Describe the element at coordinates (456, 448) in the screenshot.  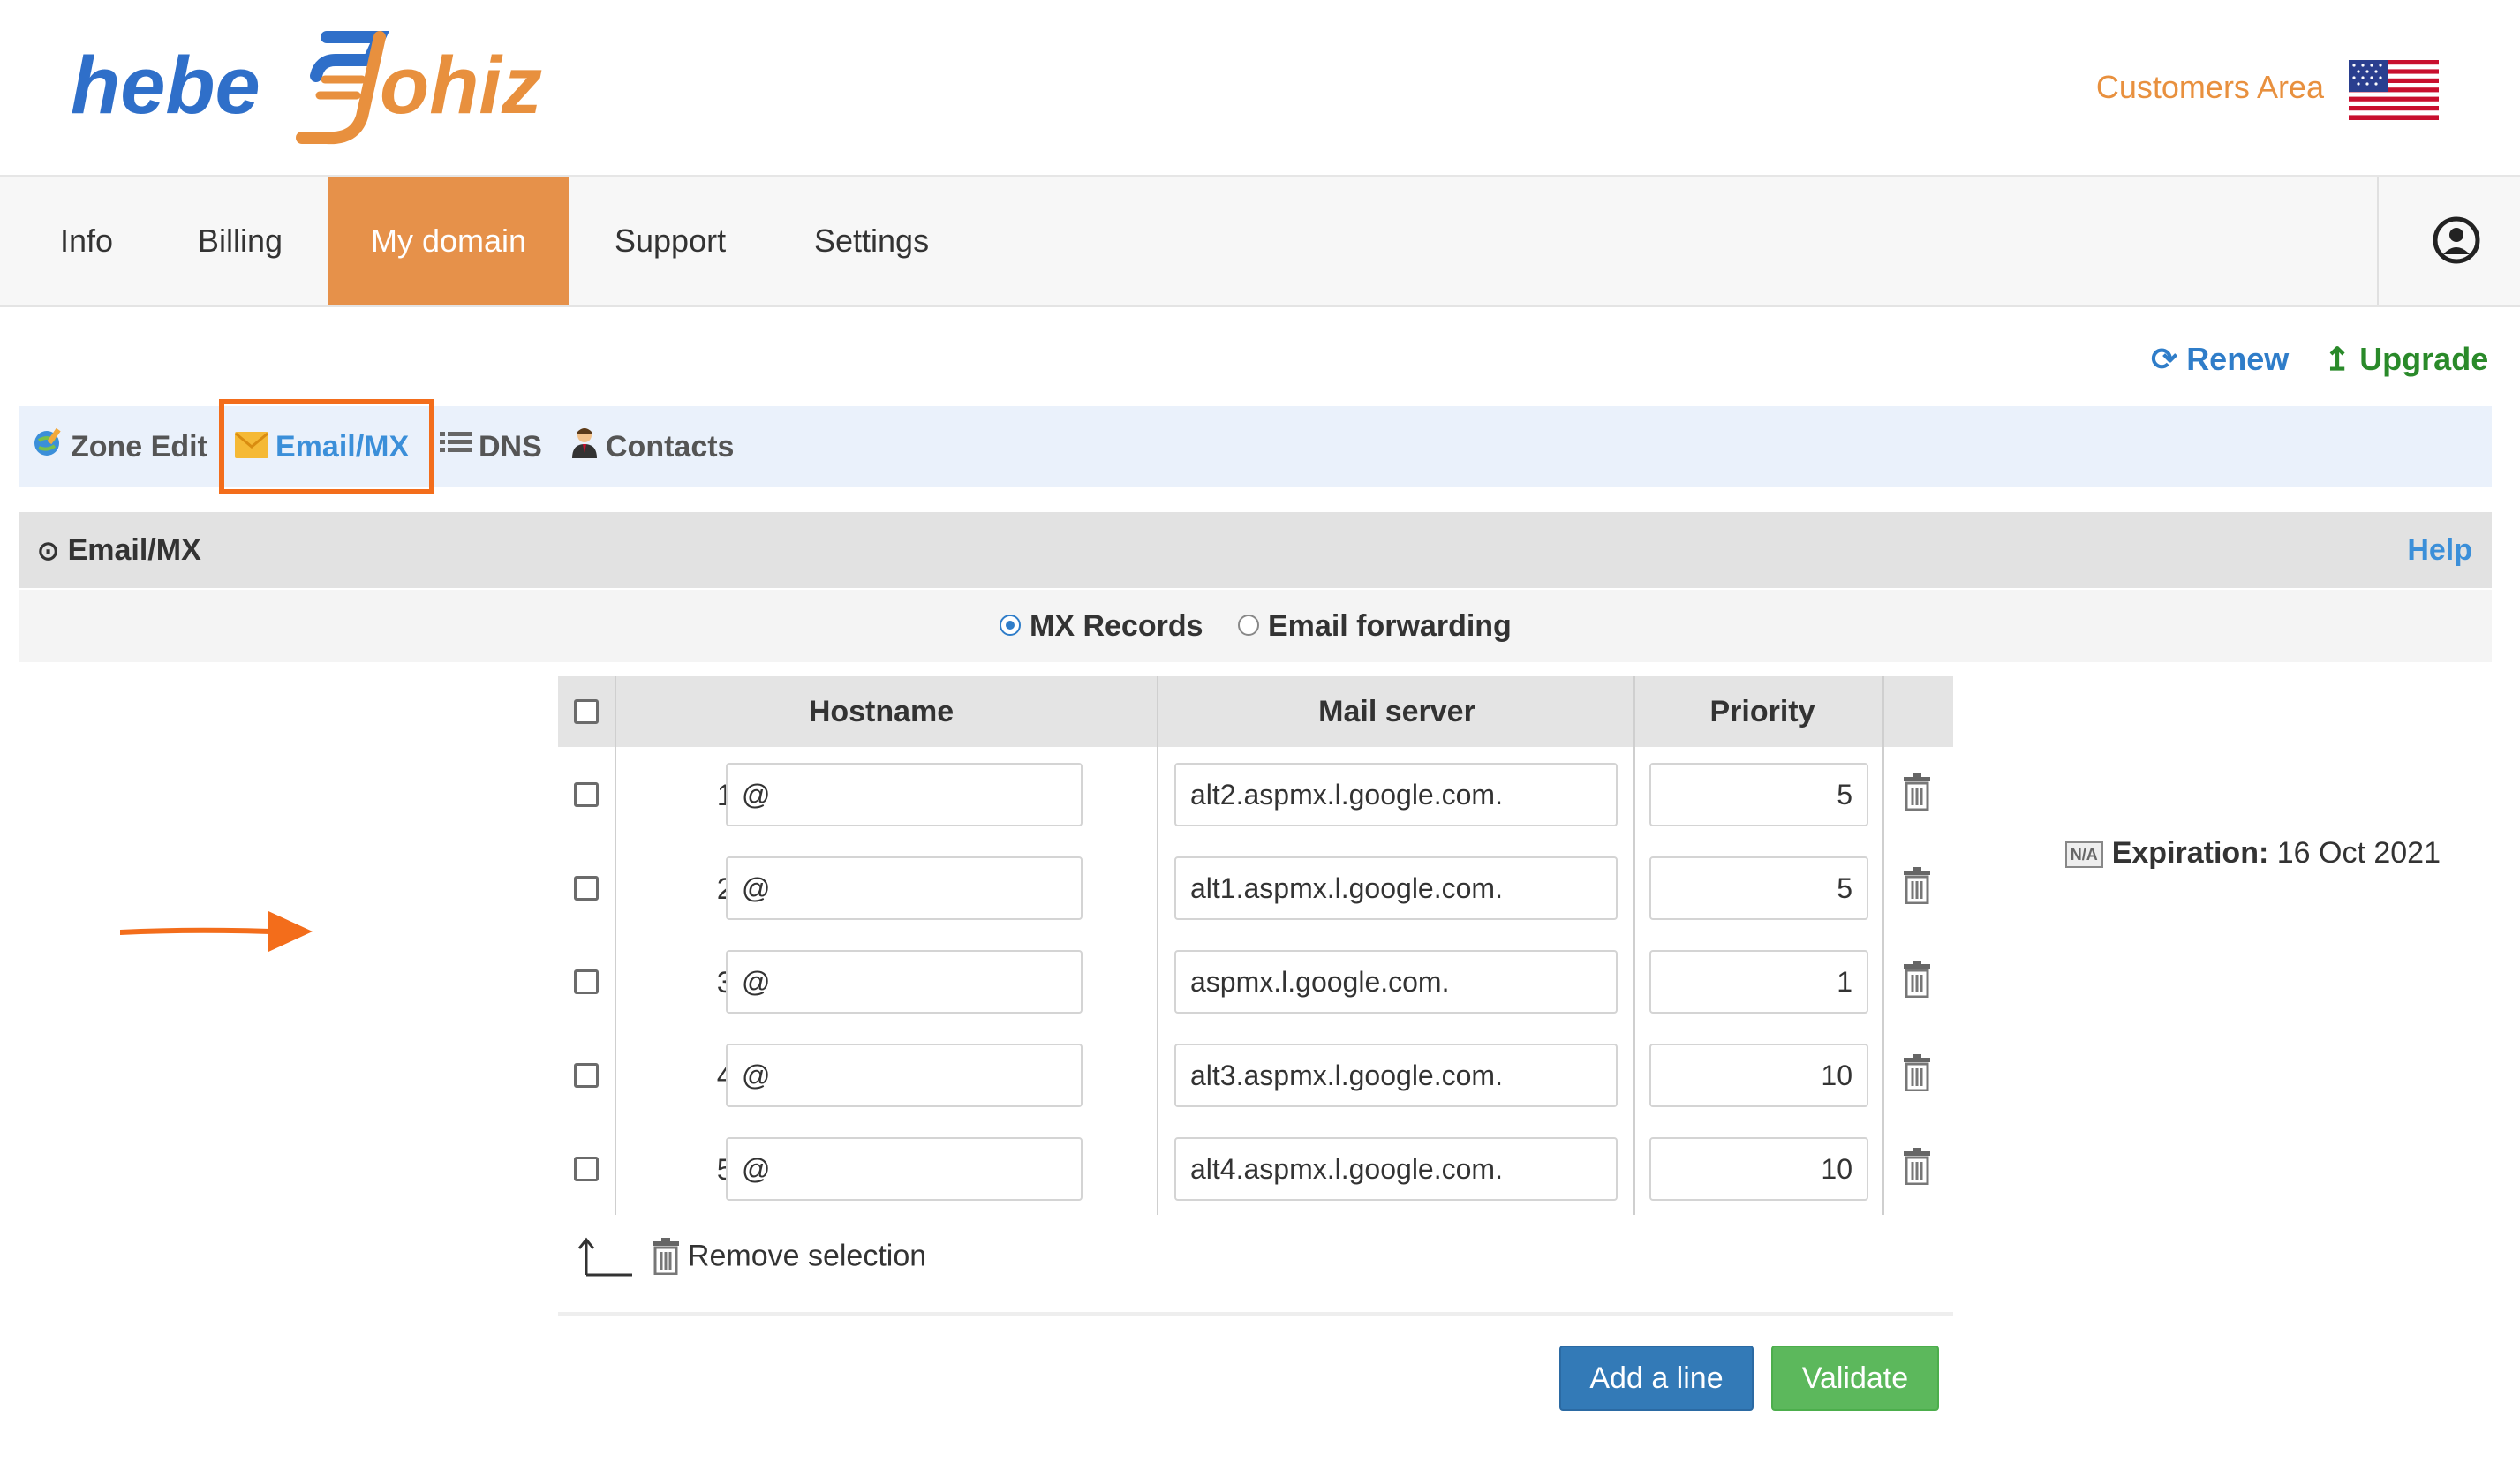
I see `list-icon` at that location.